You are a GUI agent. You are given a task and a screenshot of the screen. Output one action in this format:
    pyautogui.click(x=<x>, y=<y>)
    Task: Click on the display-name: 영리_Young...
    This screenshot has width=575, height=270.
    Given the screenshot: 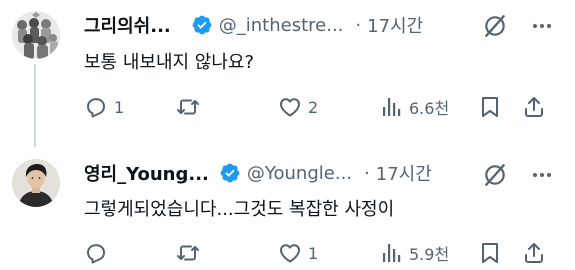 What is the action you would take?
    pyautogui.click(x=146, y=173)
    